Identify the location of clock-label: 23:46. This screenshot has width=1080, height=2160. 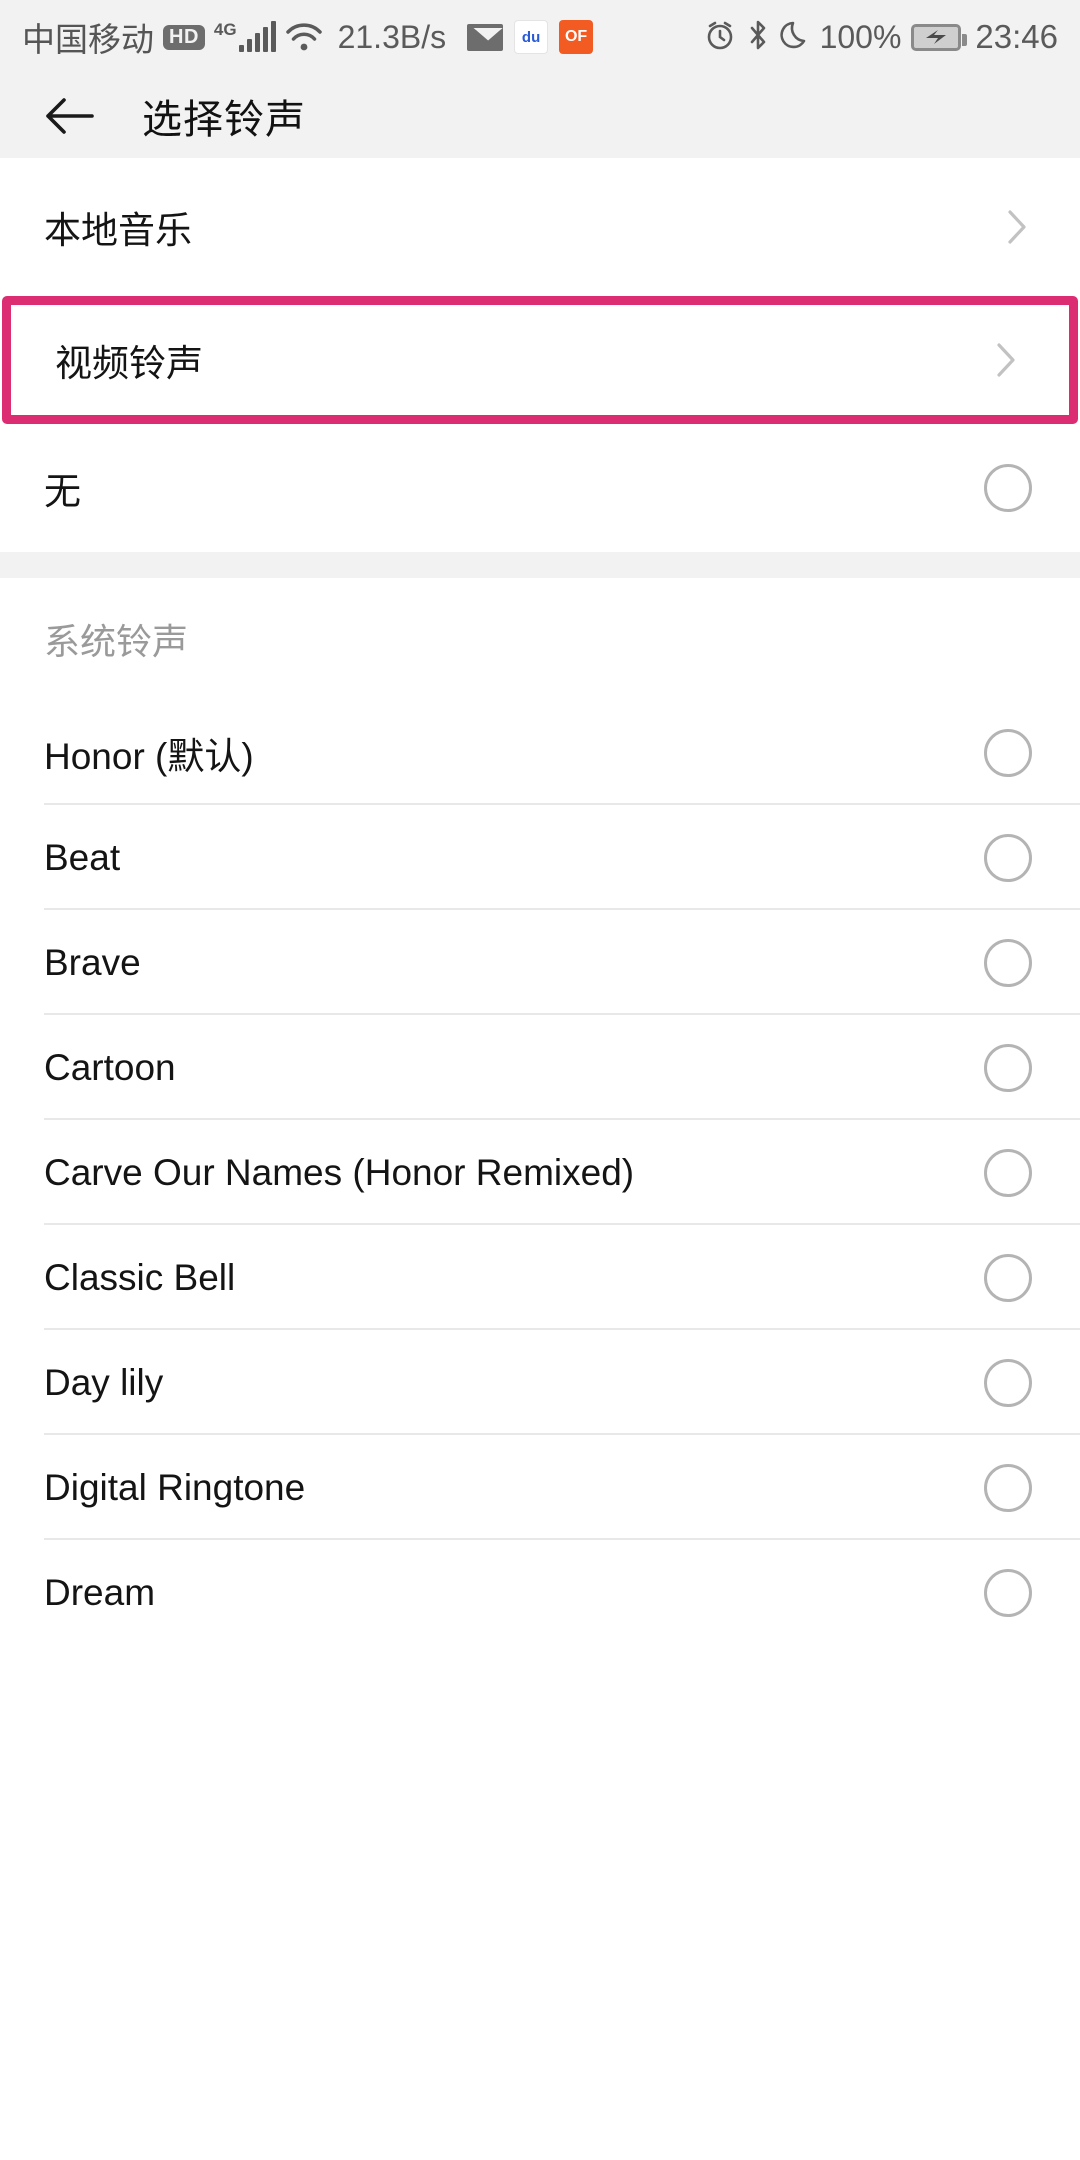
(1016, 36).